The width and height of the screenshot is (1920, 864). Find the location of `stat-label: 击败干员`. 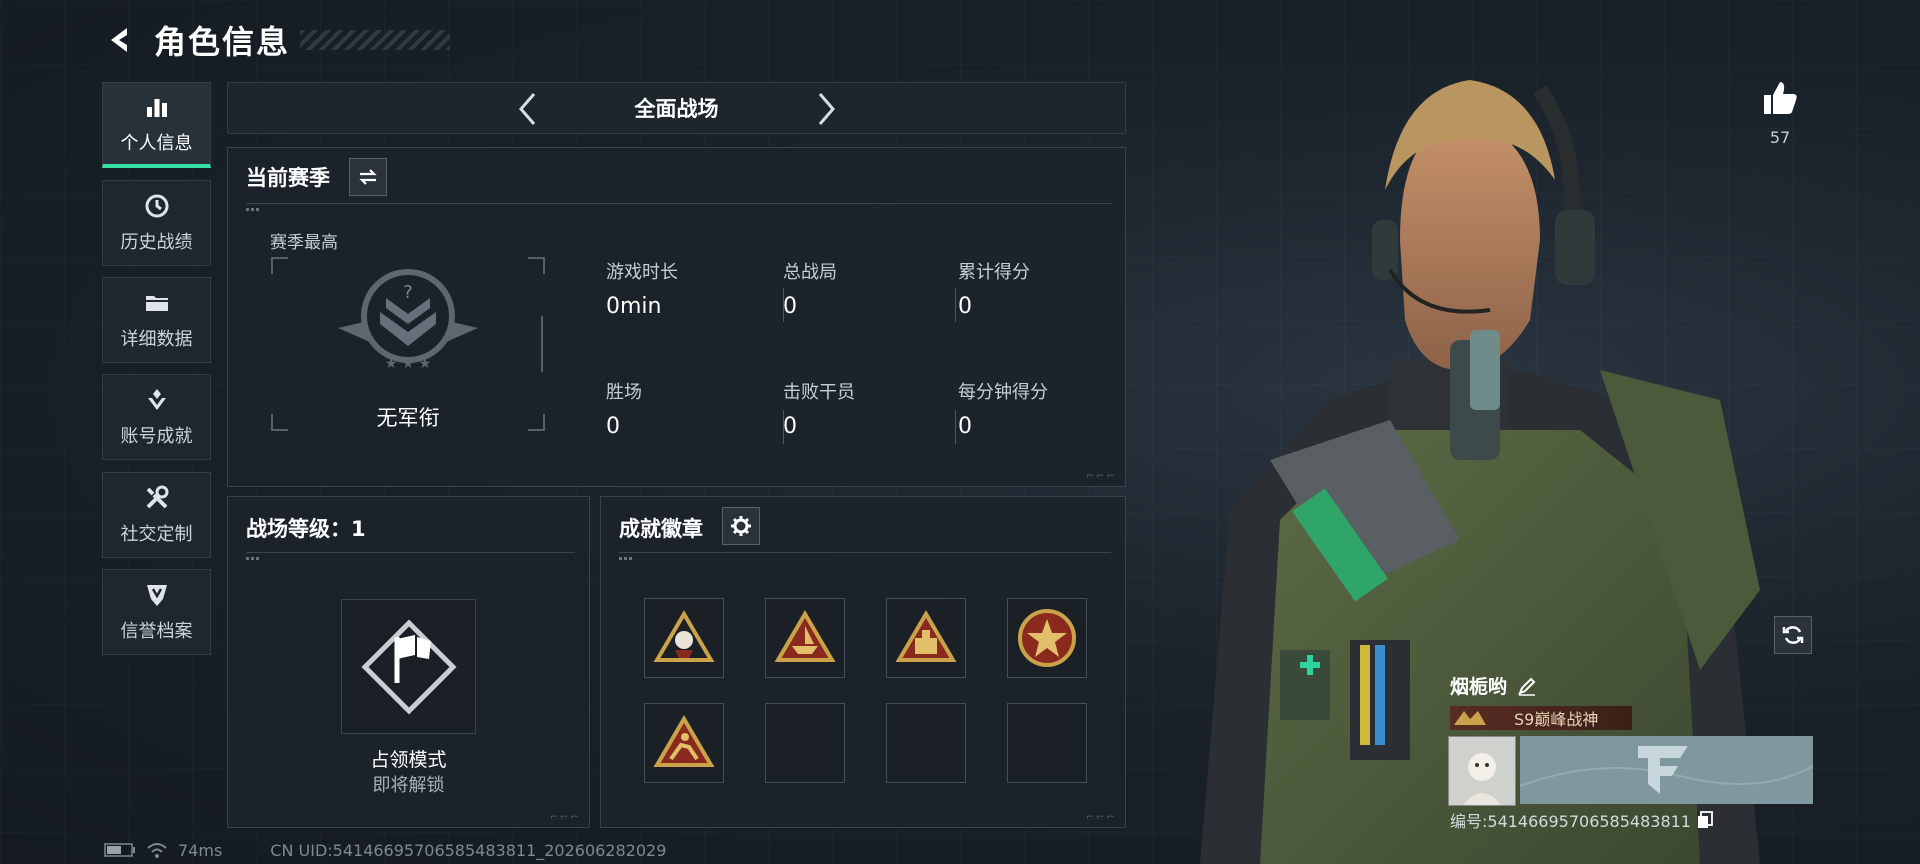

stat-label: 击败干员 is located at coordinates (819, 392).